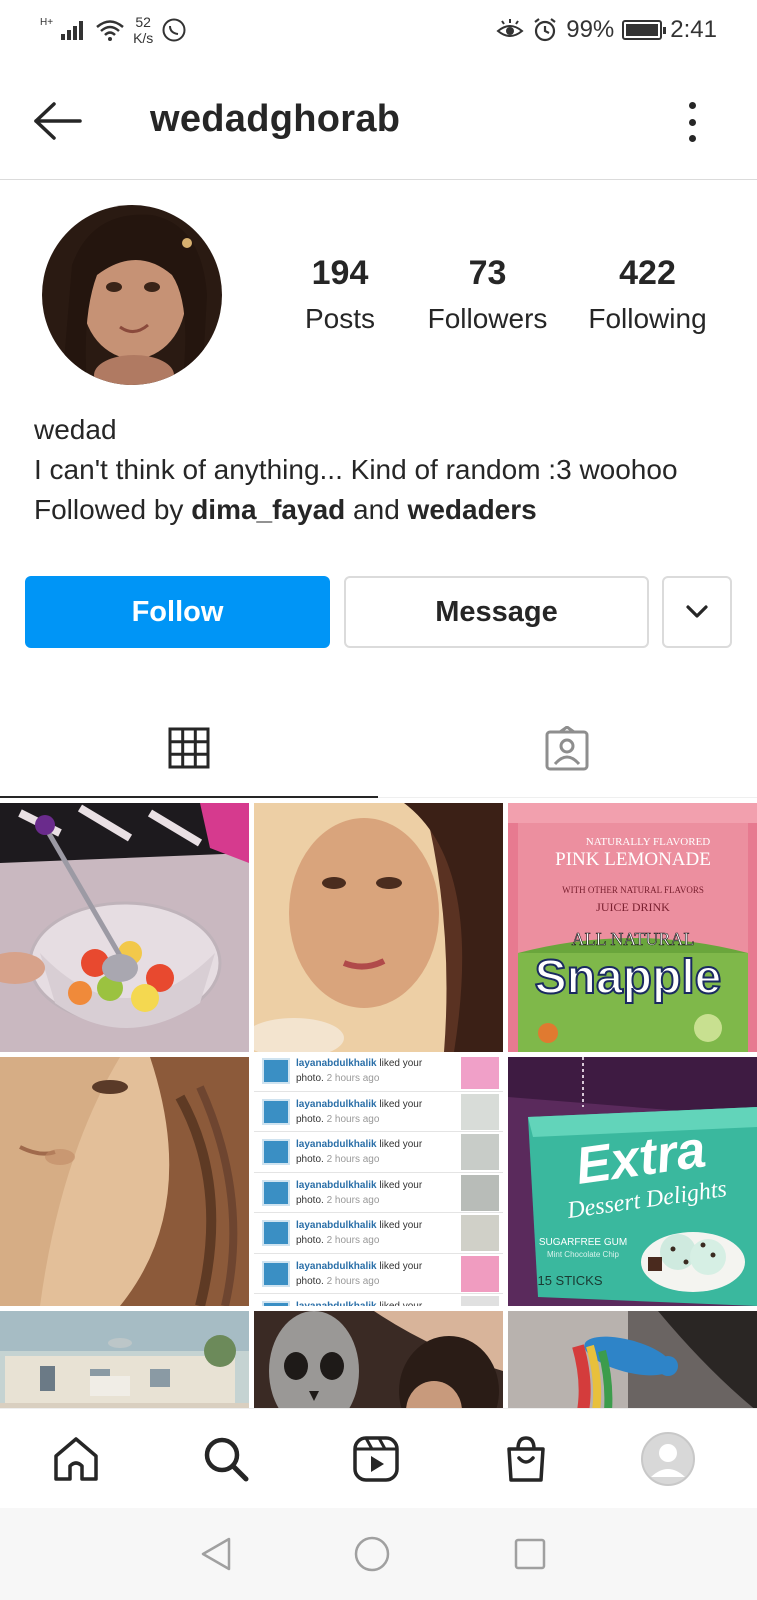 This screenshot has height=1600, width=757. What do you see at coordinates (693, 29) in the screenshot?
I see `clock: 2:41` at bounding box center [693, 29].